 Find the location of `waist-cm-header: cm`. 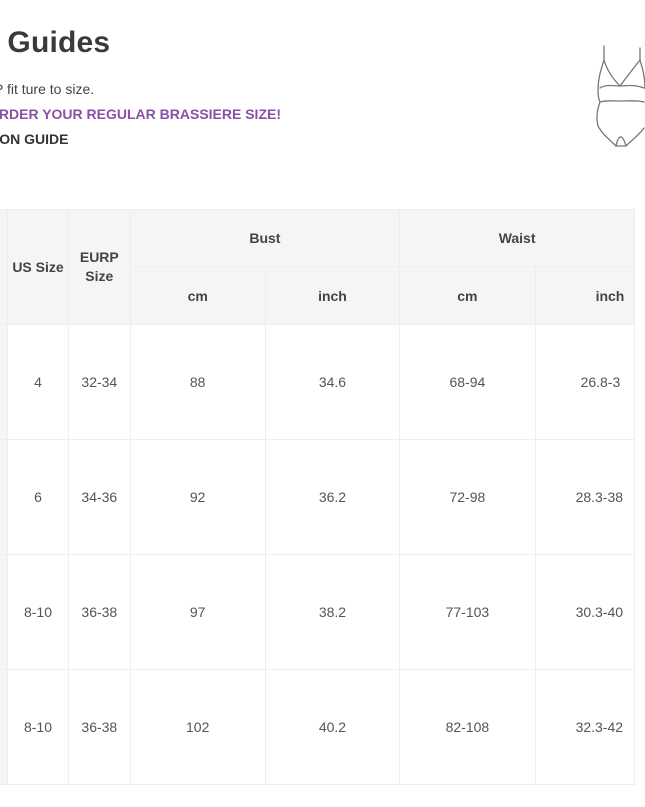

waist-cm-header: cm is located at coordinates (467, 295).